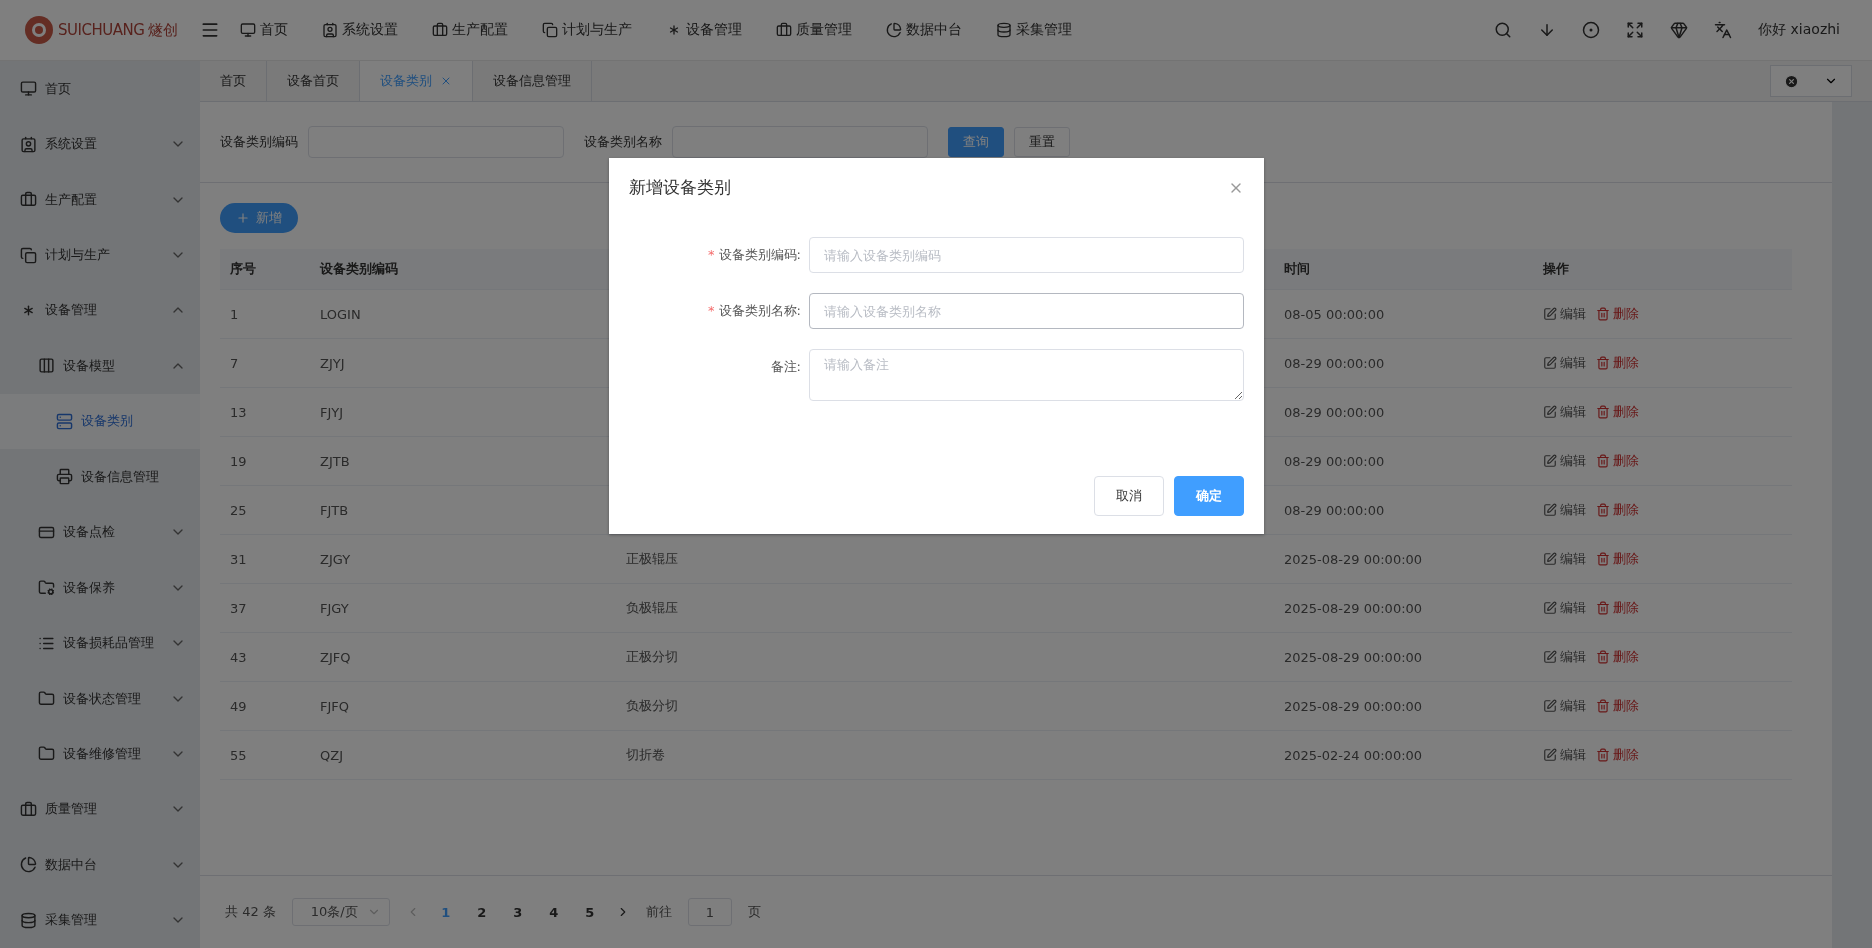  Describe the element at coordinates (589, 912) in the screenshot. I see `page-number: 5` at that location.